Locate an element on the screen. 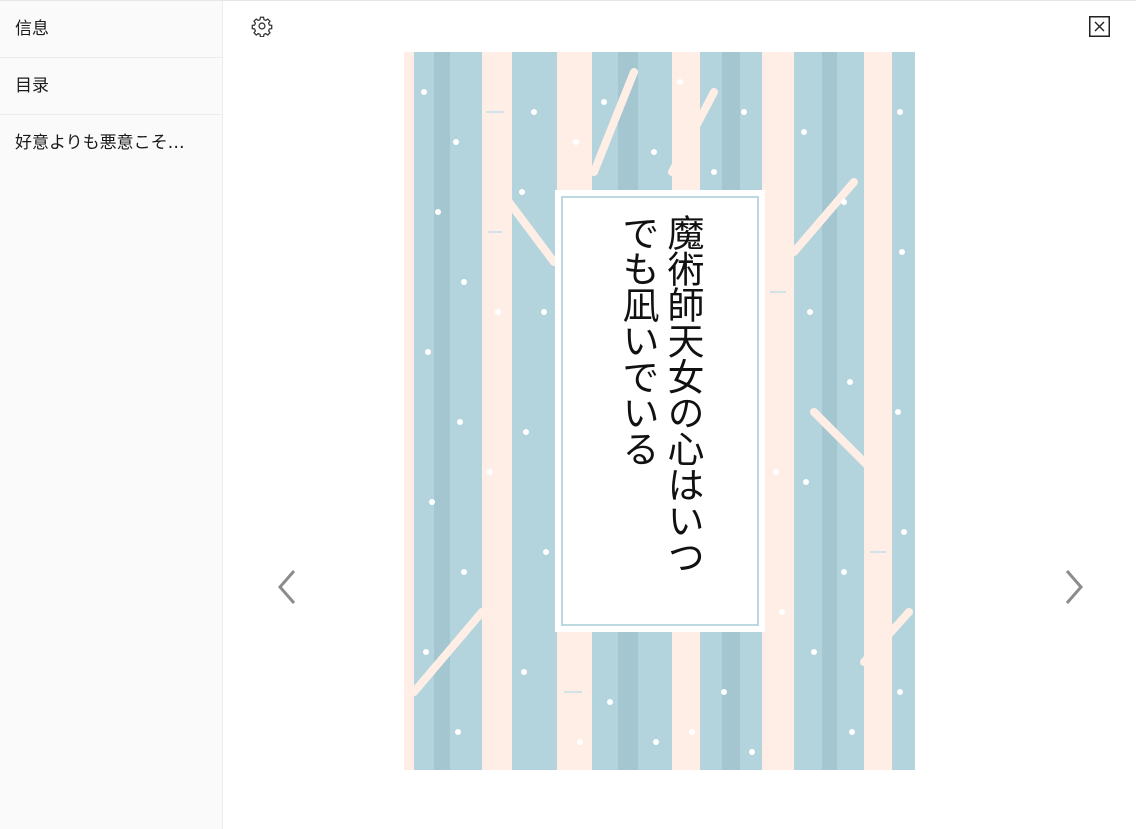 The height and width of the screenshot is (829, 1136). cover-title: 魔術師天女の心はいつ でも凪いでいる is located at coordinates (660, 411).